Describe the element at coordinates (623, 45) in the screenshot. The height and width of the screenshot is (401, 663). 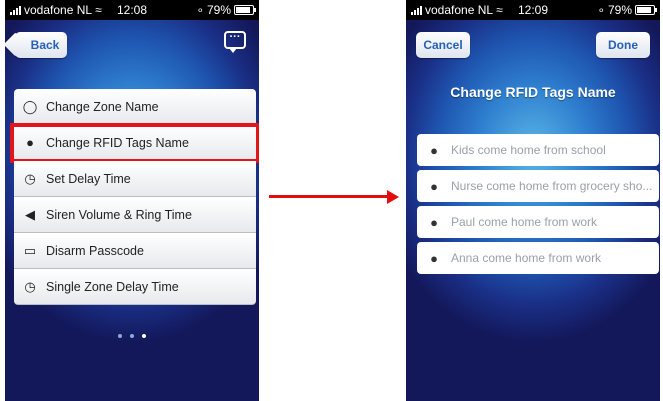
I see `done-button: Done` at that location.